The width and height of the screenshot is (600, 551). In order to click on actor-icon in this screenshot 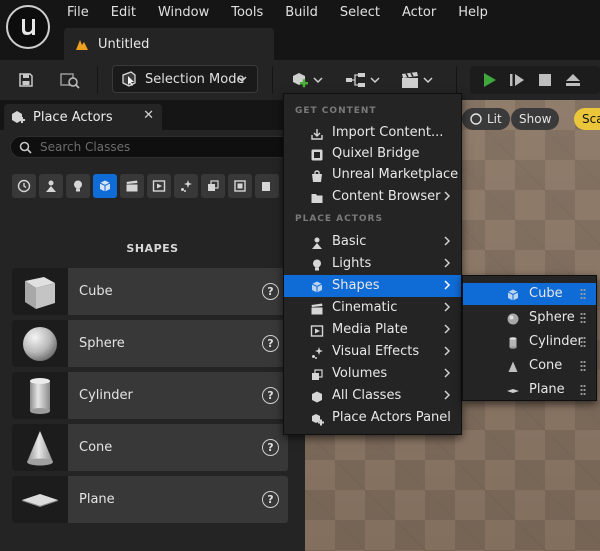, I will do `click(51, 186)`.